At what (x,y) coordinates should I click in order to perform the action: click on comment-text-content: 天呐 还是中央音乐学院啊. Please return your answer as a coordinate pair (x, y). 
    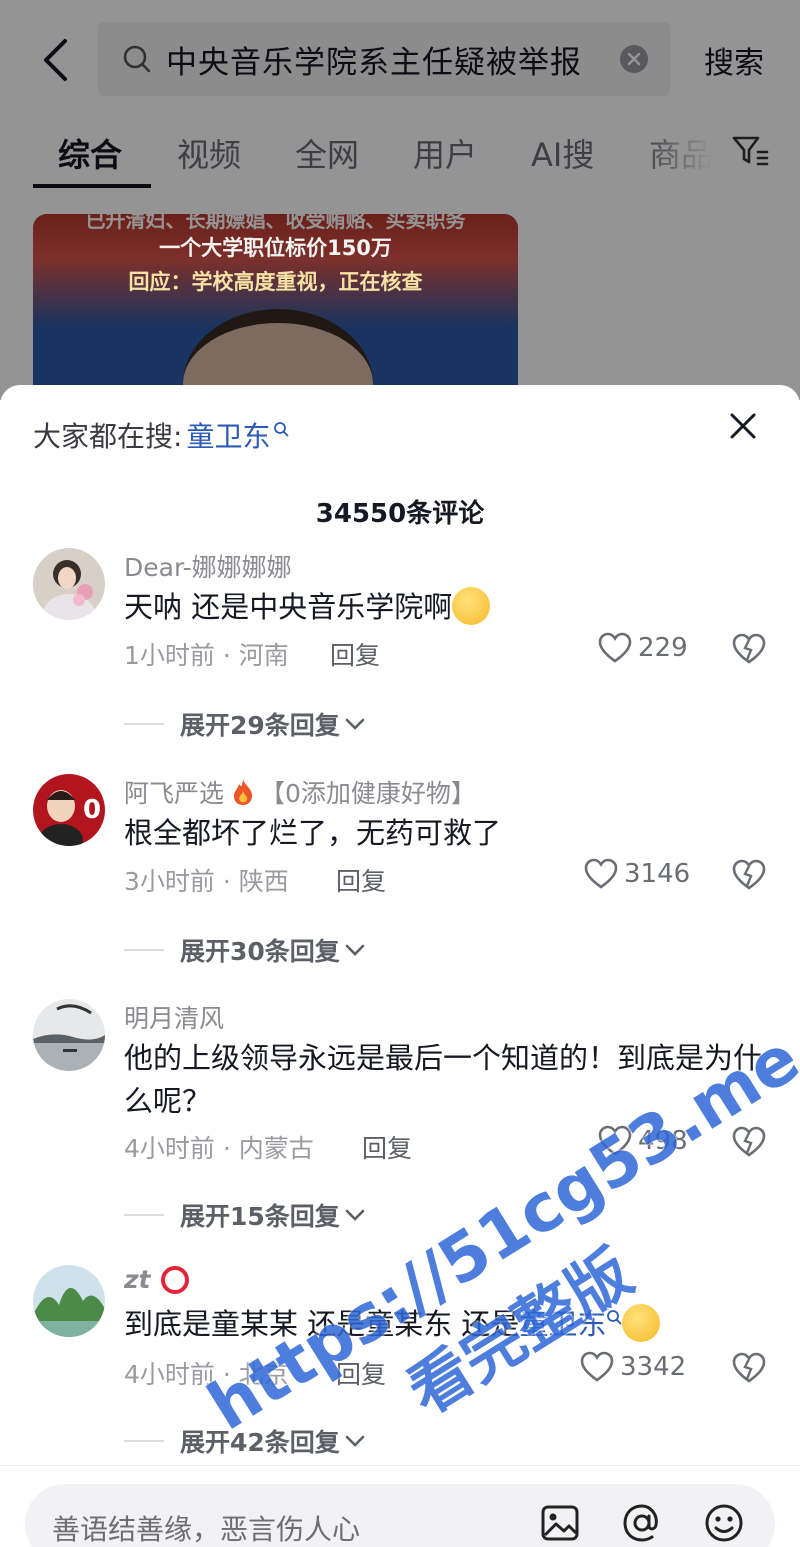
    Looking at the image, I should click on (288, 607).